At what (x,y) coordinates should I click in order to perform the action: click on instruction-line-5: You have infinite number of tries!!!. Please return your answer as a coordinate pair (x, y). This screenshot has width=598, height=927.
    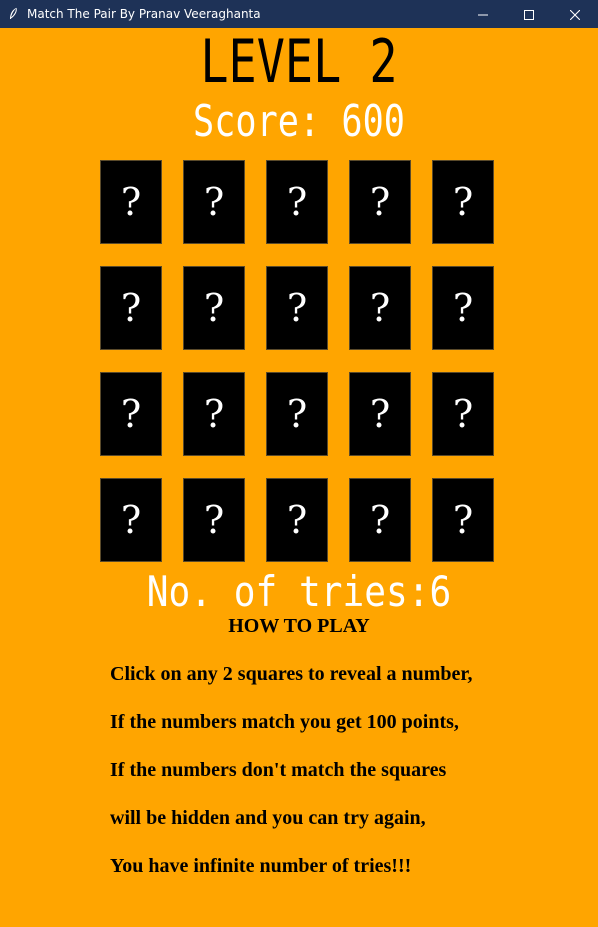
    Looking at the image, I should click on (261, 866).